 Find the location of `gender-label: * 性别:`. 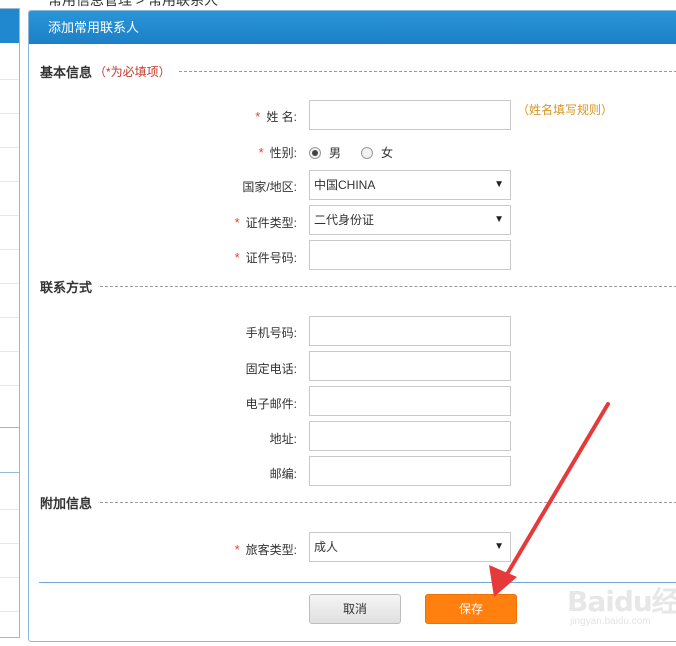

gender-label: * 性别: is located at coordinates (163, 152).